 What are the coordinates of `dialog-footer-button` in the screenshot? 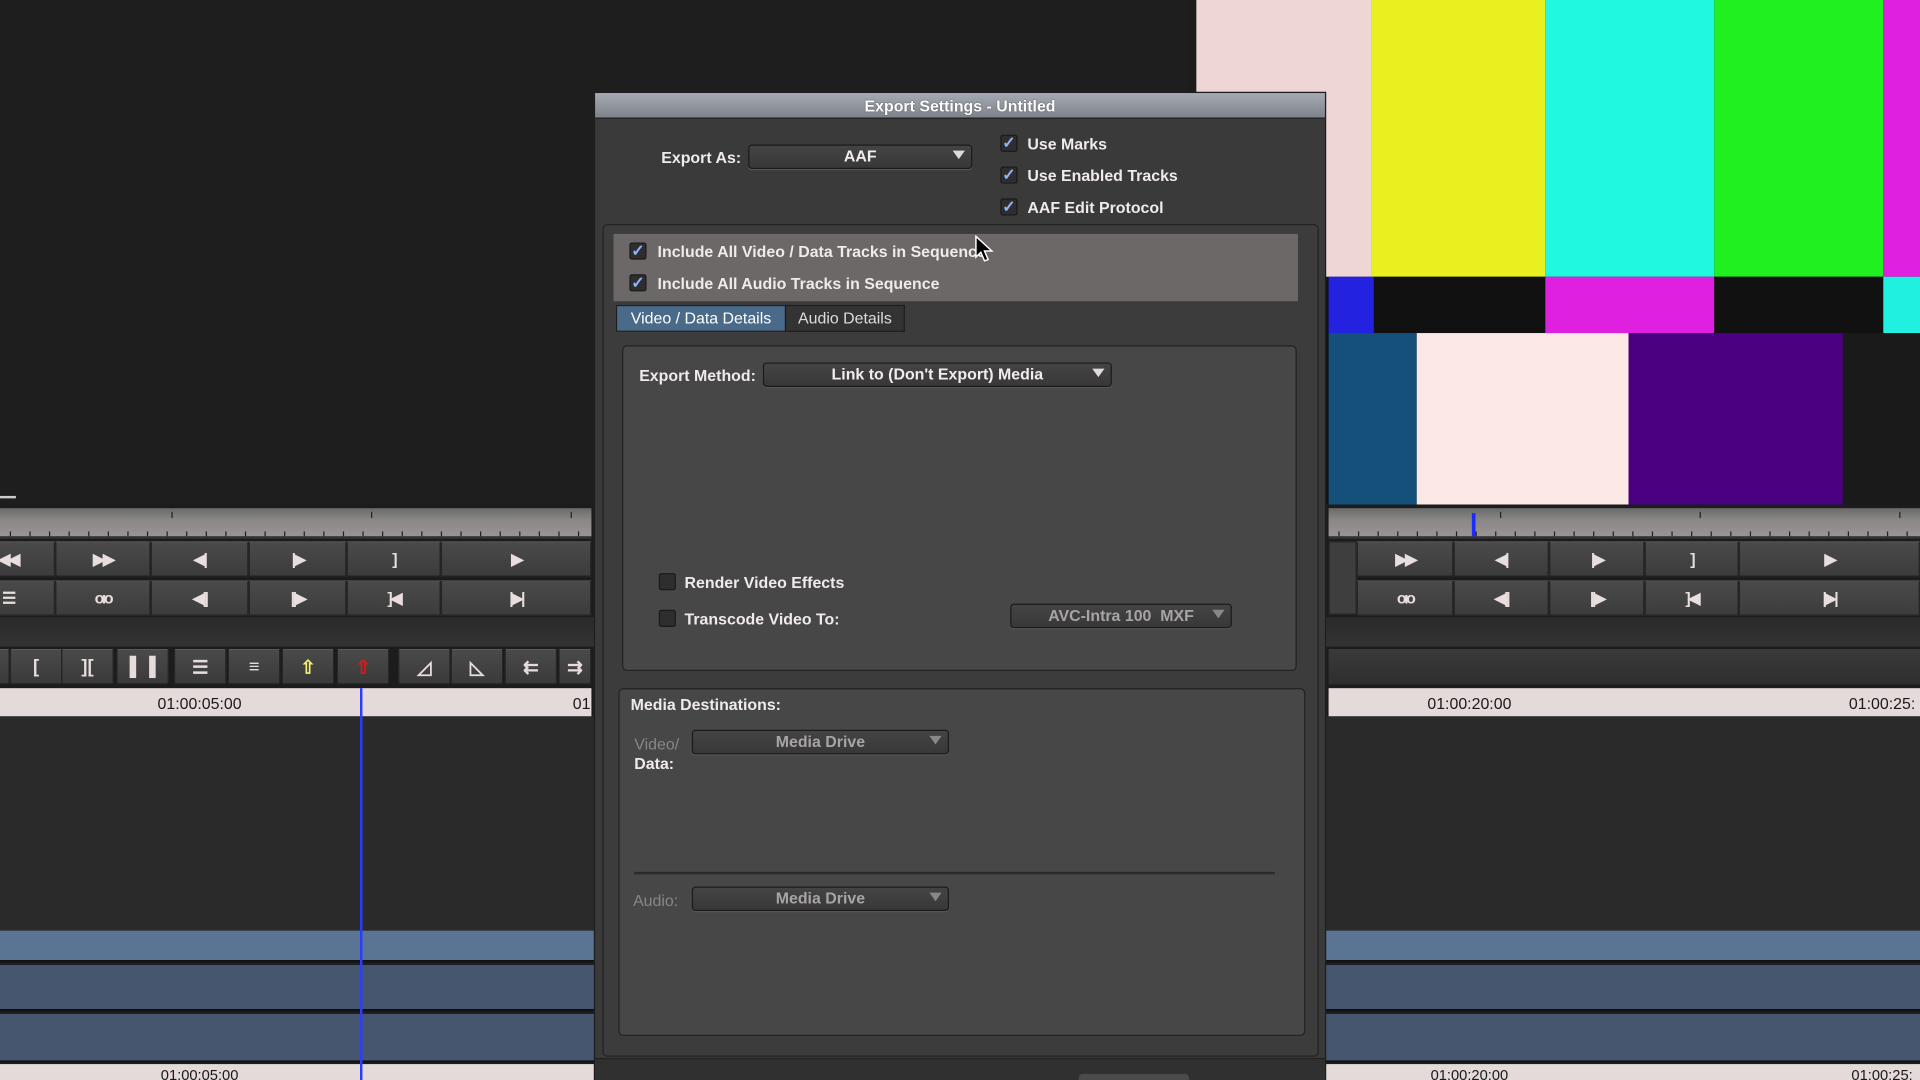 It's located at (1133, 1076).